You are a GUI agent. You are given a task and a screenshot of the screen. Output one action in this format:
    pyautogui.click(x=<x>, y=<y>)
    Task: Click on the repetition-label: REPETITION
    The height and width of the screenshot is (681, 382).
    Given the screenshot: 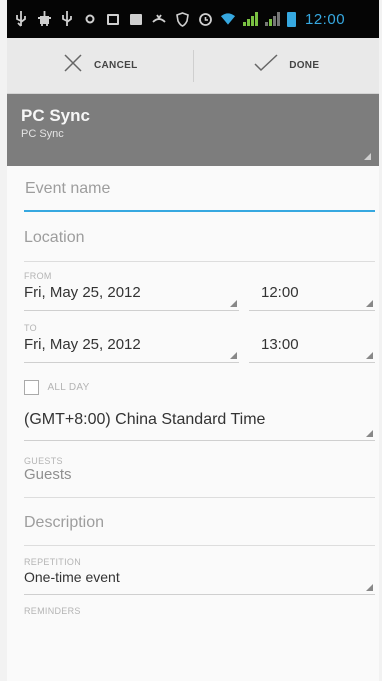 What is the action you would take?
    pyautogui.click(x=53, y=562)
    